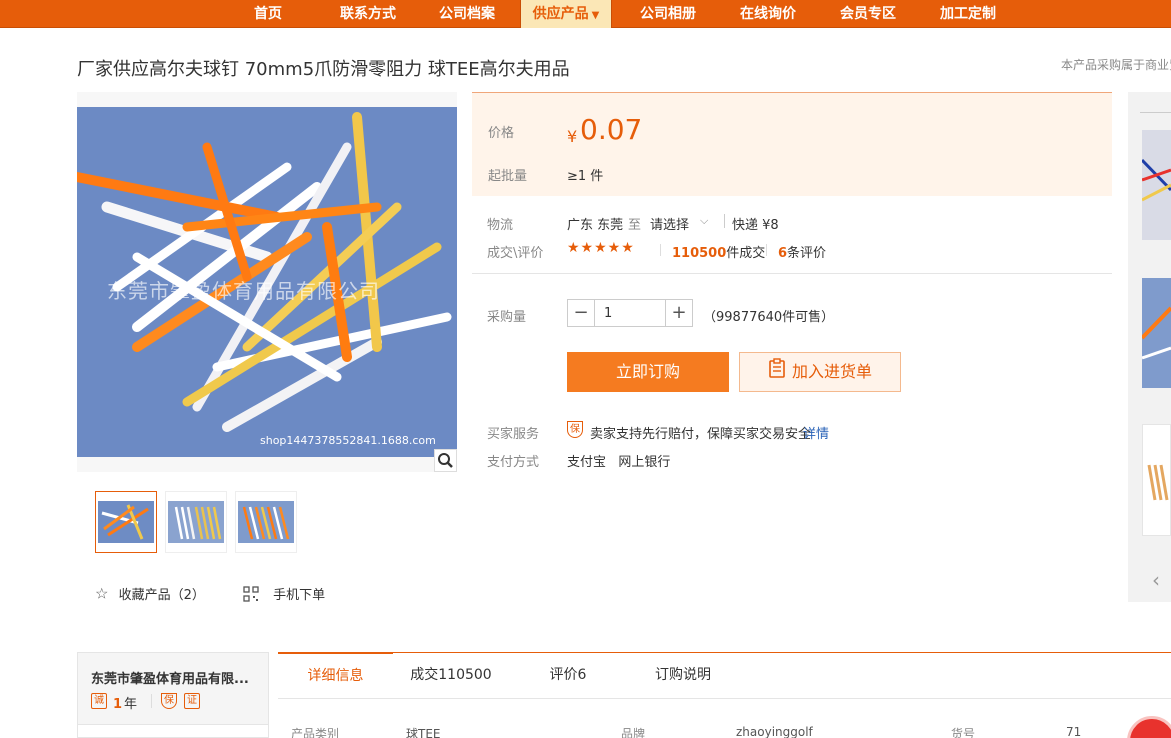 Image resolution: width=1171 pixels, height=738 pixels. I want to click on service-text: 卖家支持先行赔付，保障买家交易安全, so click(701, 434).